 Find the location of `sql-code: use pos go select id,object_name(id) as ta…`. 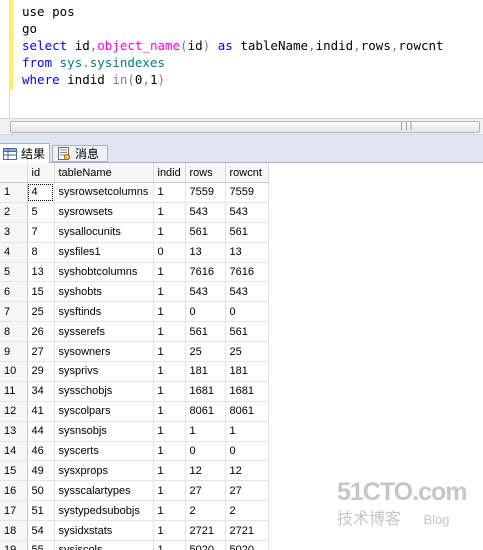

sql-code: use pos go select id,object_name(id) as ta… is located at coordinates (233, 45).